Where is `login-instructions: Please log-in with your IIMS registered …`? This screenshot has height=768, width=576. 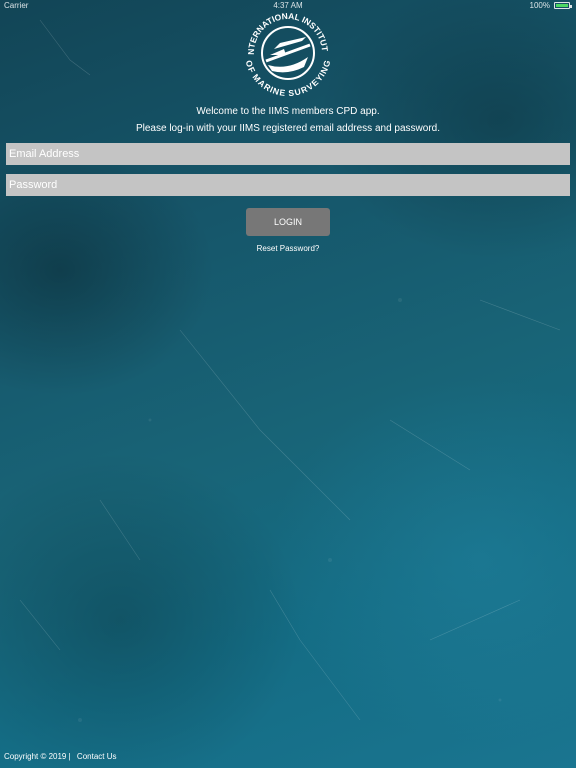 login-instructions: Please log-in with your IIMS registered … is located at coordinates (288, 128).